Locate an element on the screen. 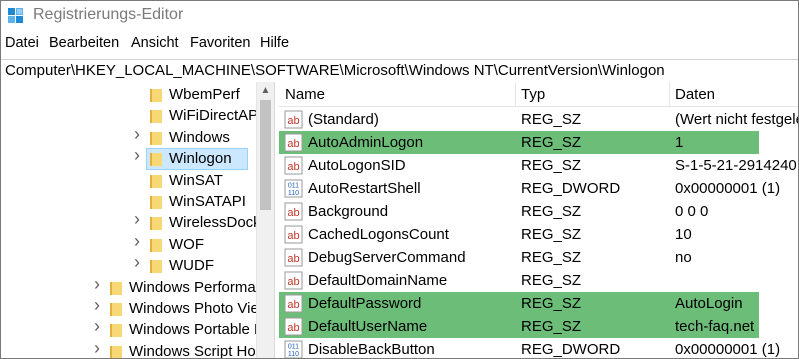 Image resolution: width=799 pixels, height=359 pixels. value-name: (Standard) is located at coordinates (343, 119).